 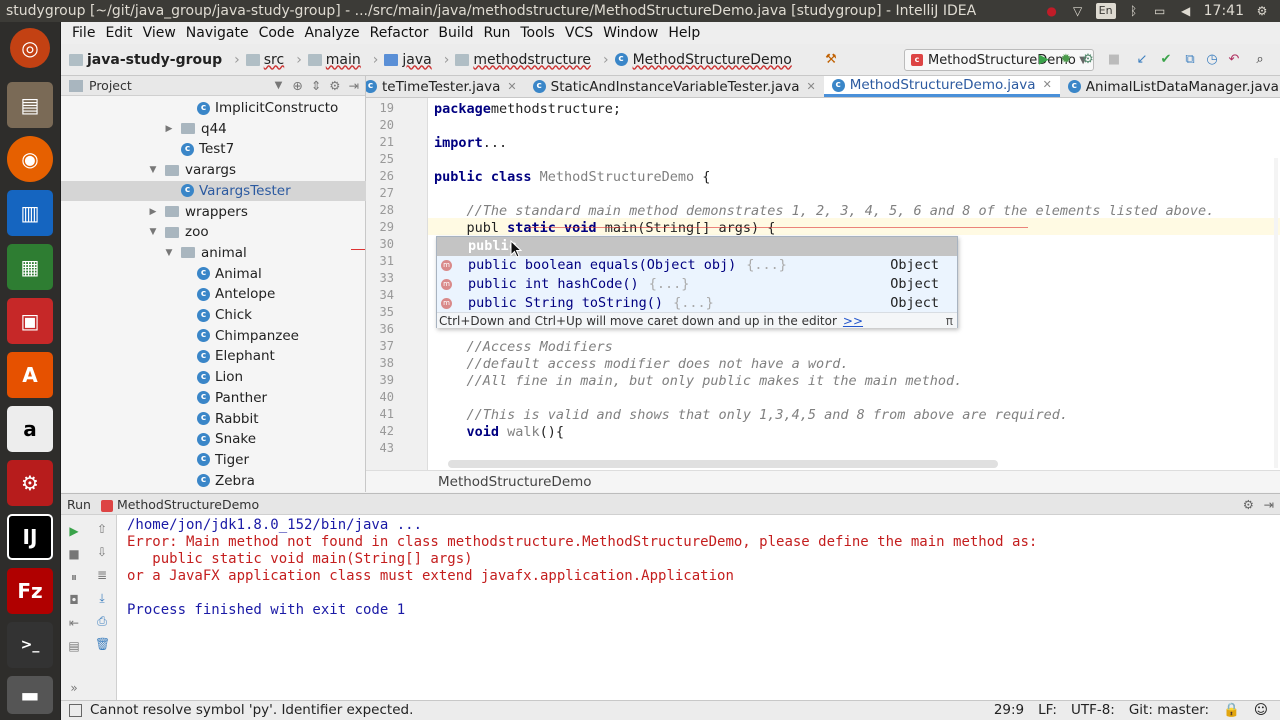 What do you see at coordinates (205, 253) in the screenshot?
I see `tree-item: ▼ animal` at bounding box center [205, 253].